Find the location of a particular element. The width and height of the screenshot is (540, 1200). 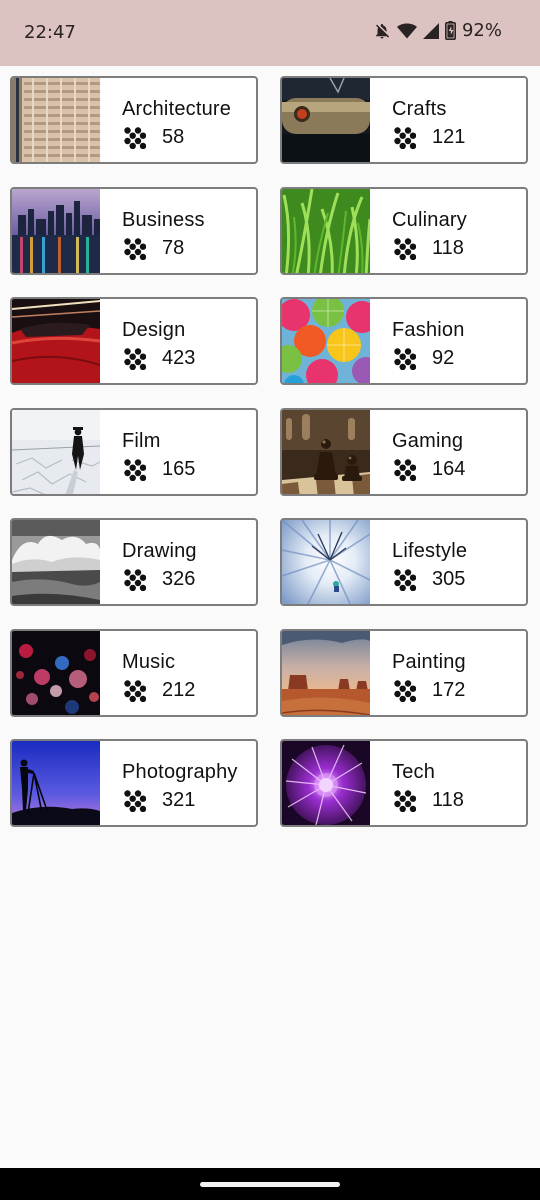

category-card-lifestyle: Lifestyle 305 is located at coordinates (404, 562).